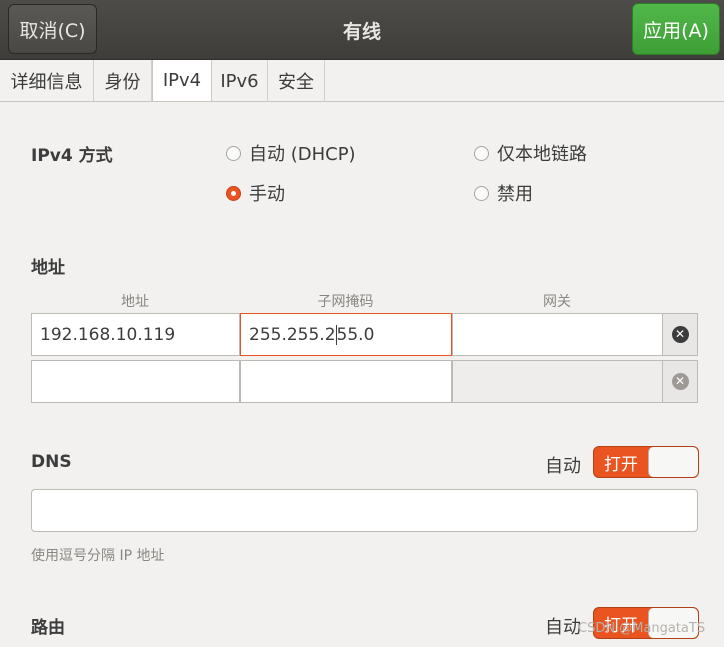  I want to click on routes-label: 路由, so click(48, 628).